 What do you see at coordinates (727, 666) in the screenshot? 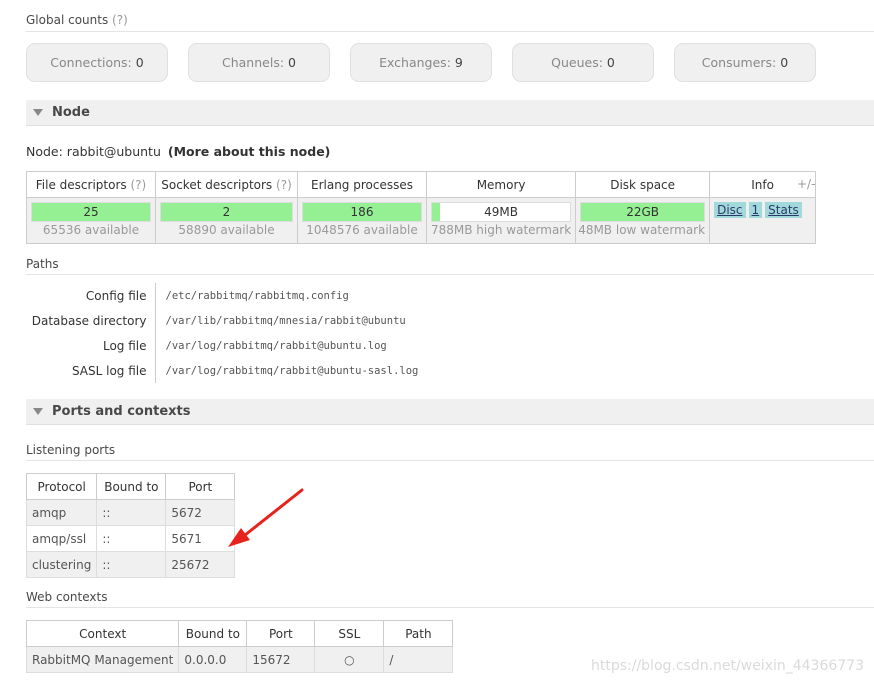
I see `watermark: https://blog.csdn.net/weixin_44366773` at bounding box center [727, 666].